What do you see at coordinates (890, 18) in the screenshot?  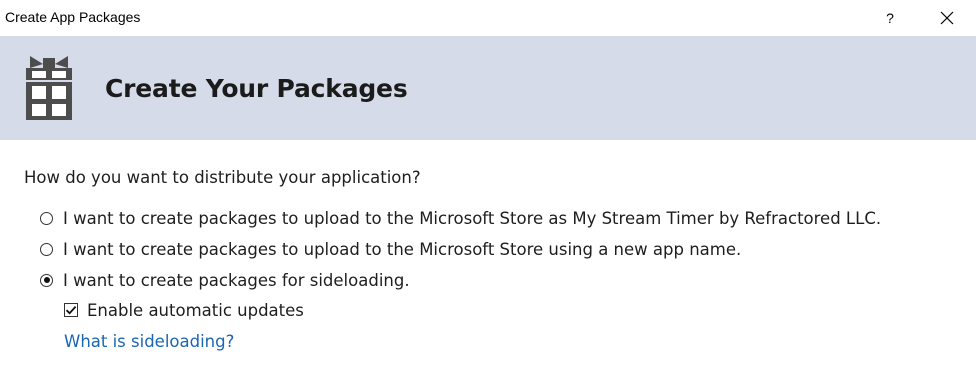 I see `help-button: ?` at bounding box center [890, 18].